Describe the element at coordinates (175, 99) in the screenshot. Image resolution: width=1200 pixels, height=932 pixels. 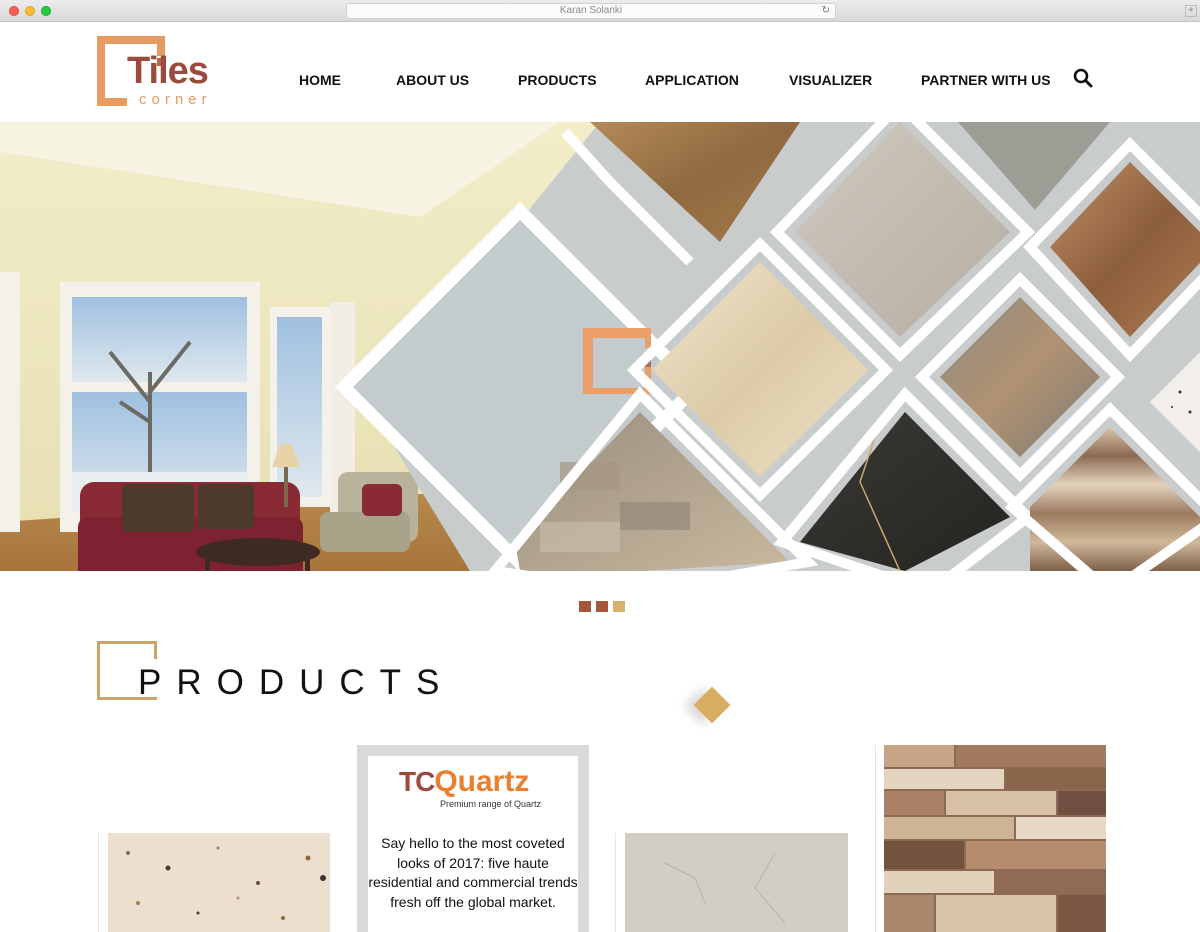
I see `logo-text-sub: corner` at that location.